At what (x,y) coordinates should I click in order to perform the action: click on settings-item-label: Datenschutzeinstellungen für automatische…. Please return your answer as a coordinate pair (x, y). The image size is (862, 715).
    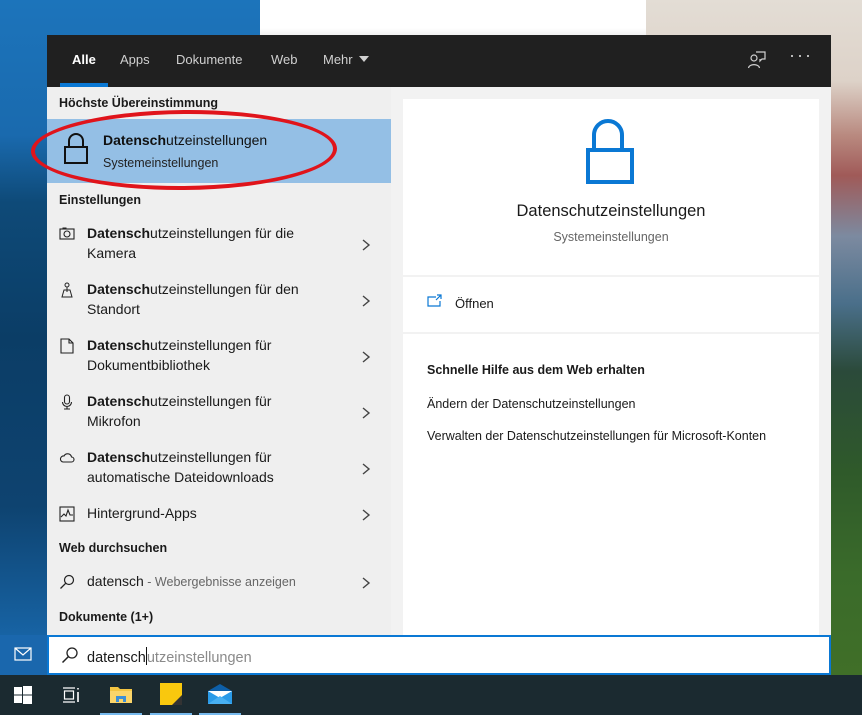
    Looking at the image, I should click on (180, 467).